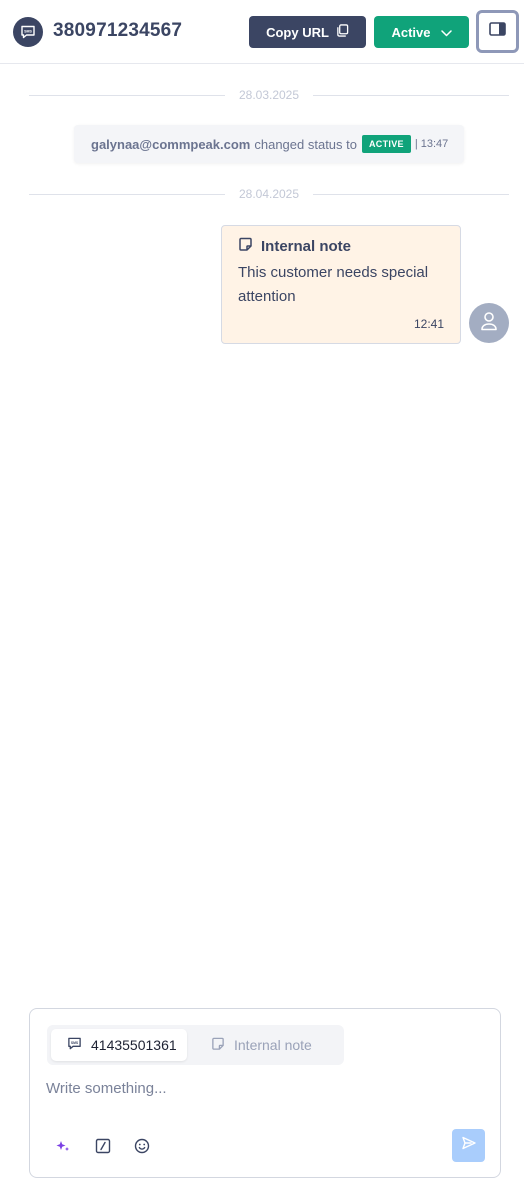  I want to click on tab-sms: SMS 41435501361, so click(119, 1045).